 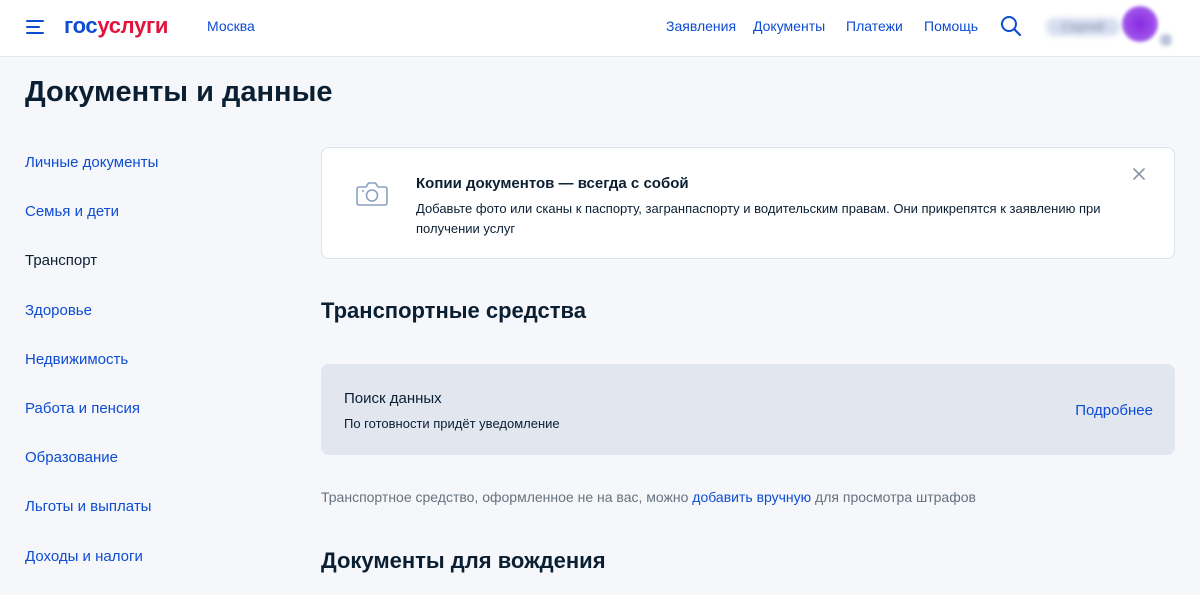 I want to click on search-icon, so click(x=1011, y=26).